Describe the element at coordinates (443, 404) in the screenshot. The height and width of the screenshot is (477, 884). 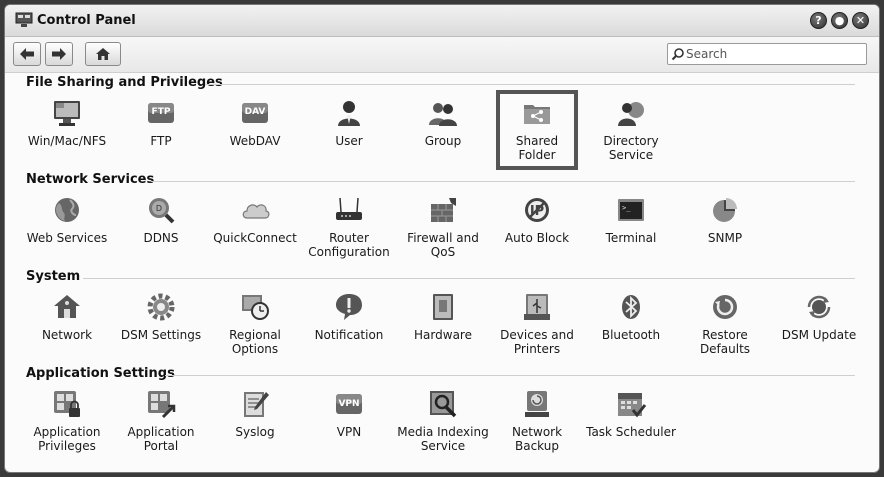
I see `media-index-icon` at that location.